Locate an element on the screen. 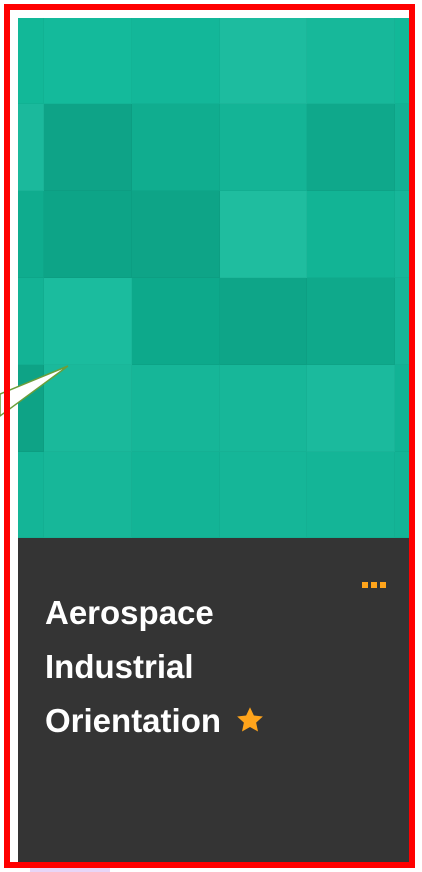  more-options-button is located at coordinates (375, 586).